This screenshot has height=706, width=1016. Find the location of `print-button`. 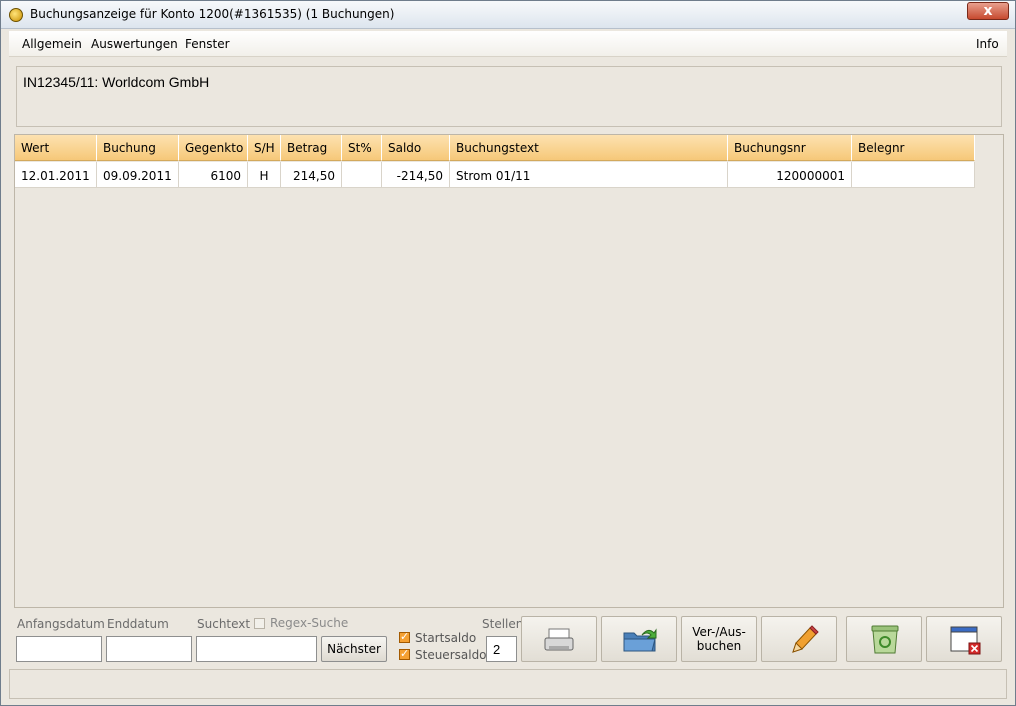

print-button is located at coordinates (559, 639).